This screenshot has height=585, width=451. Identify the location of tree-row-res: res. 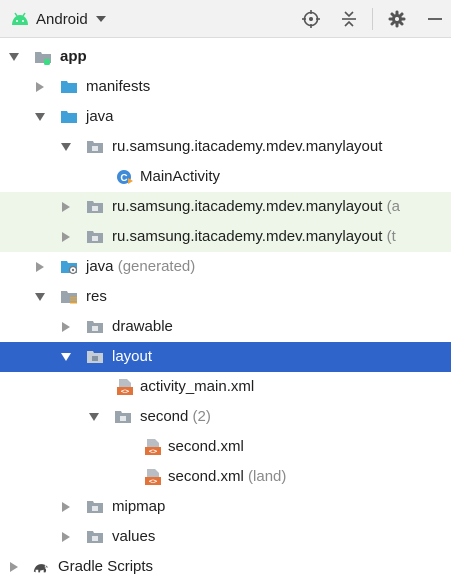
(225, 297).